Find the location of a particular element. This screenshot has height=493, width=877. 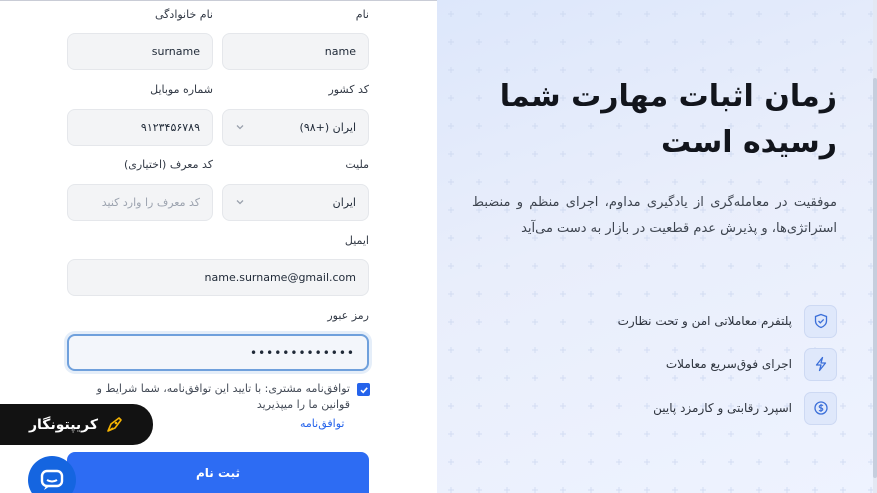

mobile-value: ۹۱۲۳۴۵۶۷۸۹ is located at coordinates (170, 127).